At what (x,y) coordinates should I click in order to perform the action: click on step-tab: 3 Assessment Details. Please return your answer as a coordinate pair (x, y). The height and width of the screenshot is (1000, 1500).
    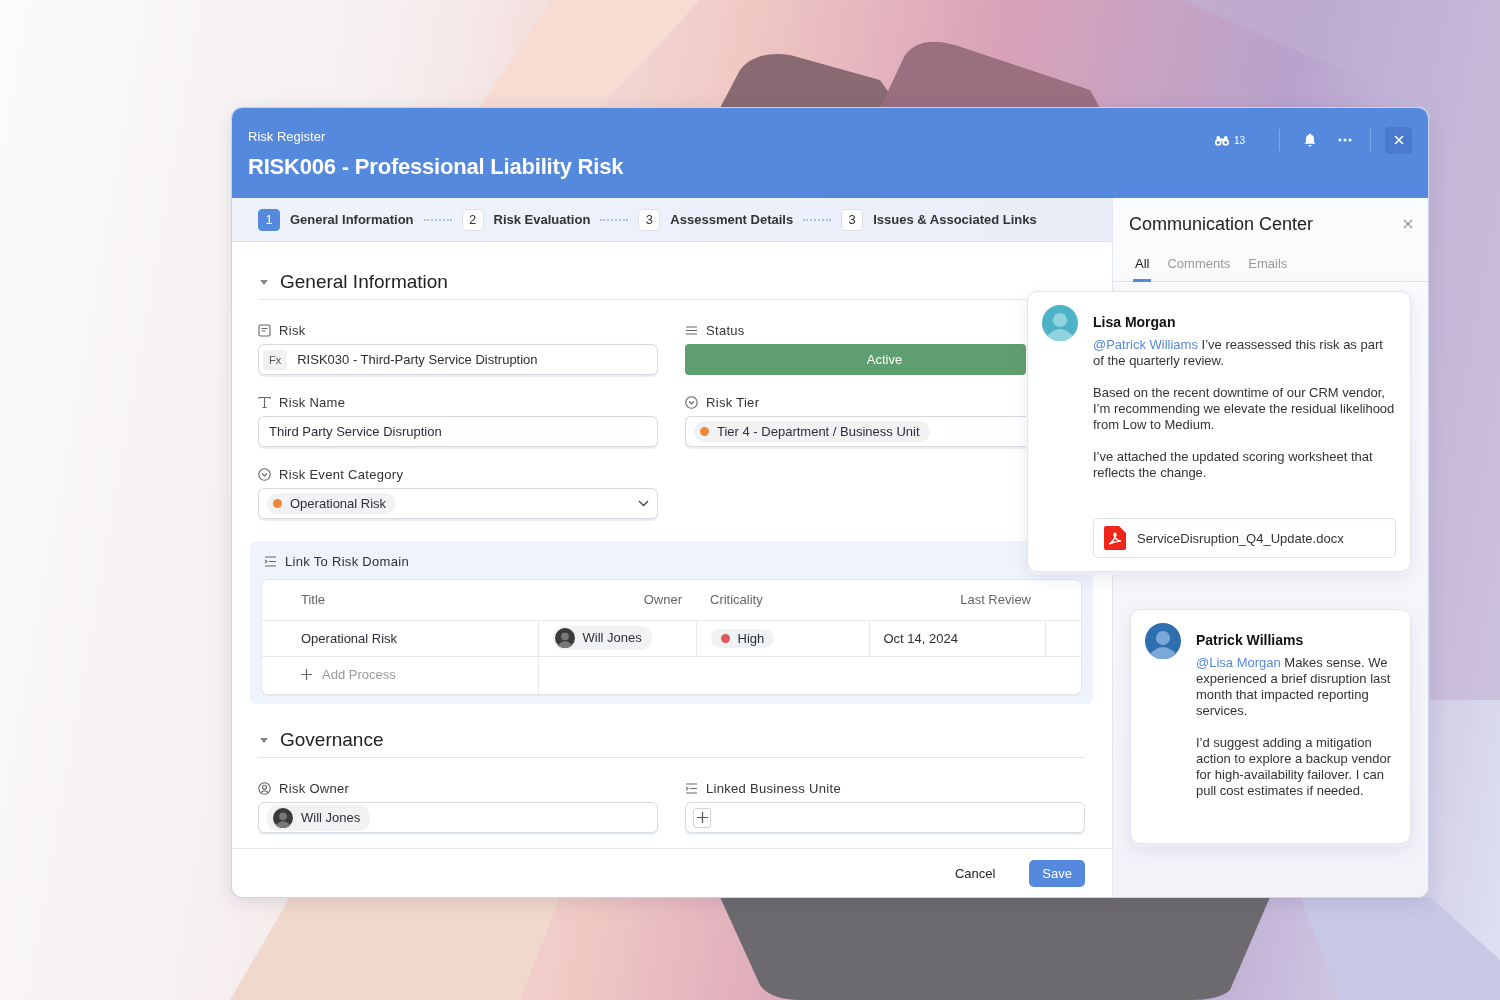
    Looking at the image, I should click on (716, 219).